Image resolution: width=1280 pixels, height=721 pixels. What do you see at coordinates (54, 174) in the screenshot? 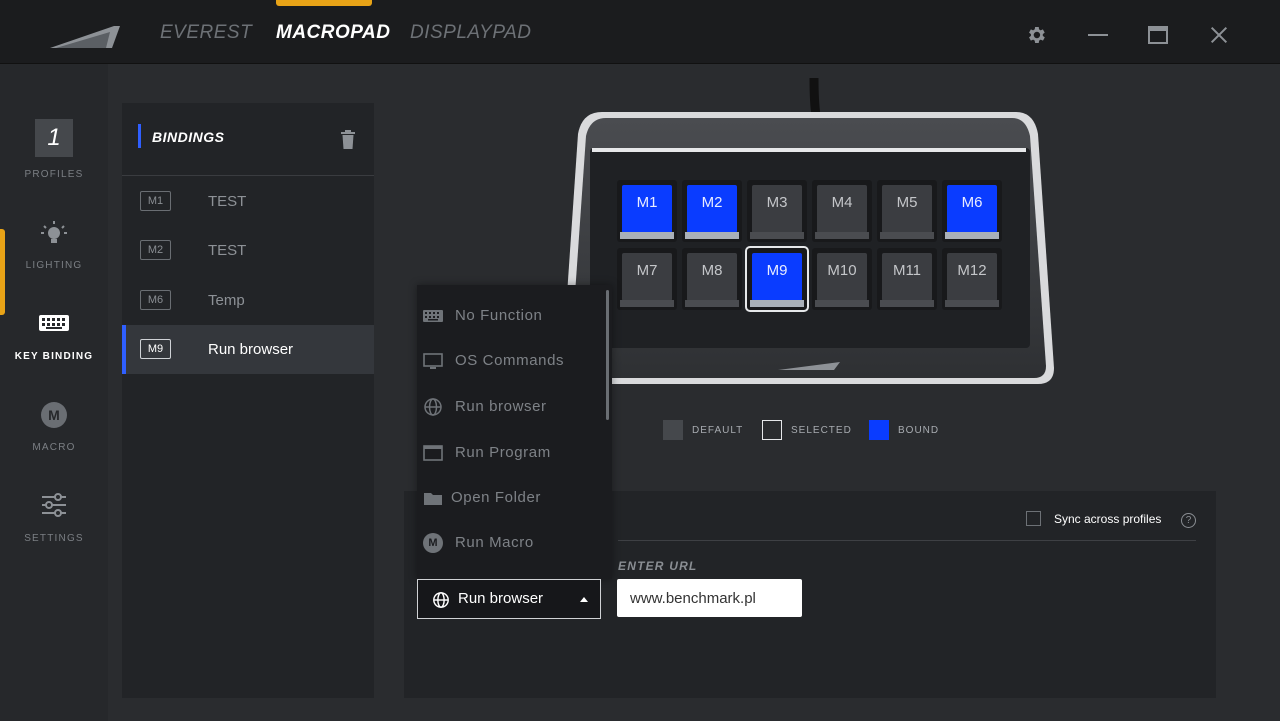
I see `rail-label-profiles: PROFILES` at bounding box center [54, 174].